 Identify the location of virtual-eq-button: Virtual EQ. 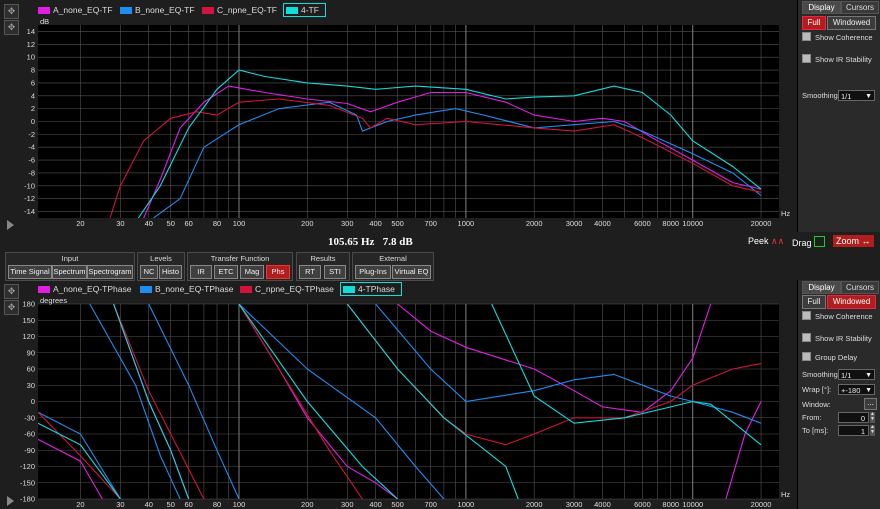
(411, 272).